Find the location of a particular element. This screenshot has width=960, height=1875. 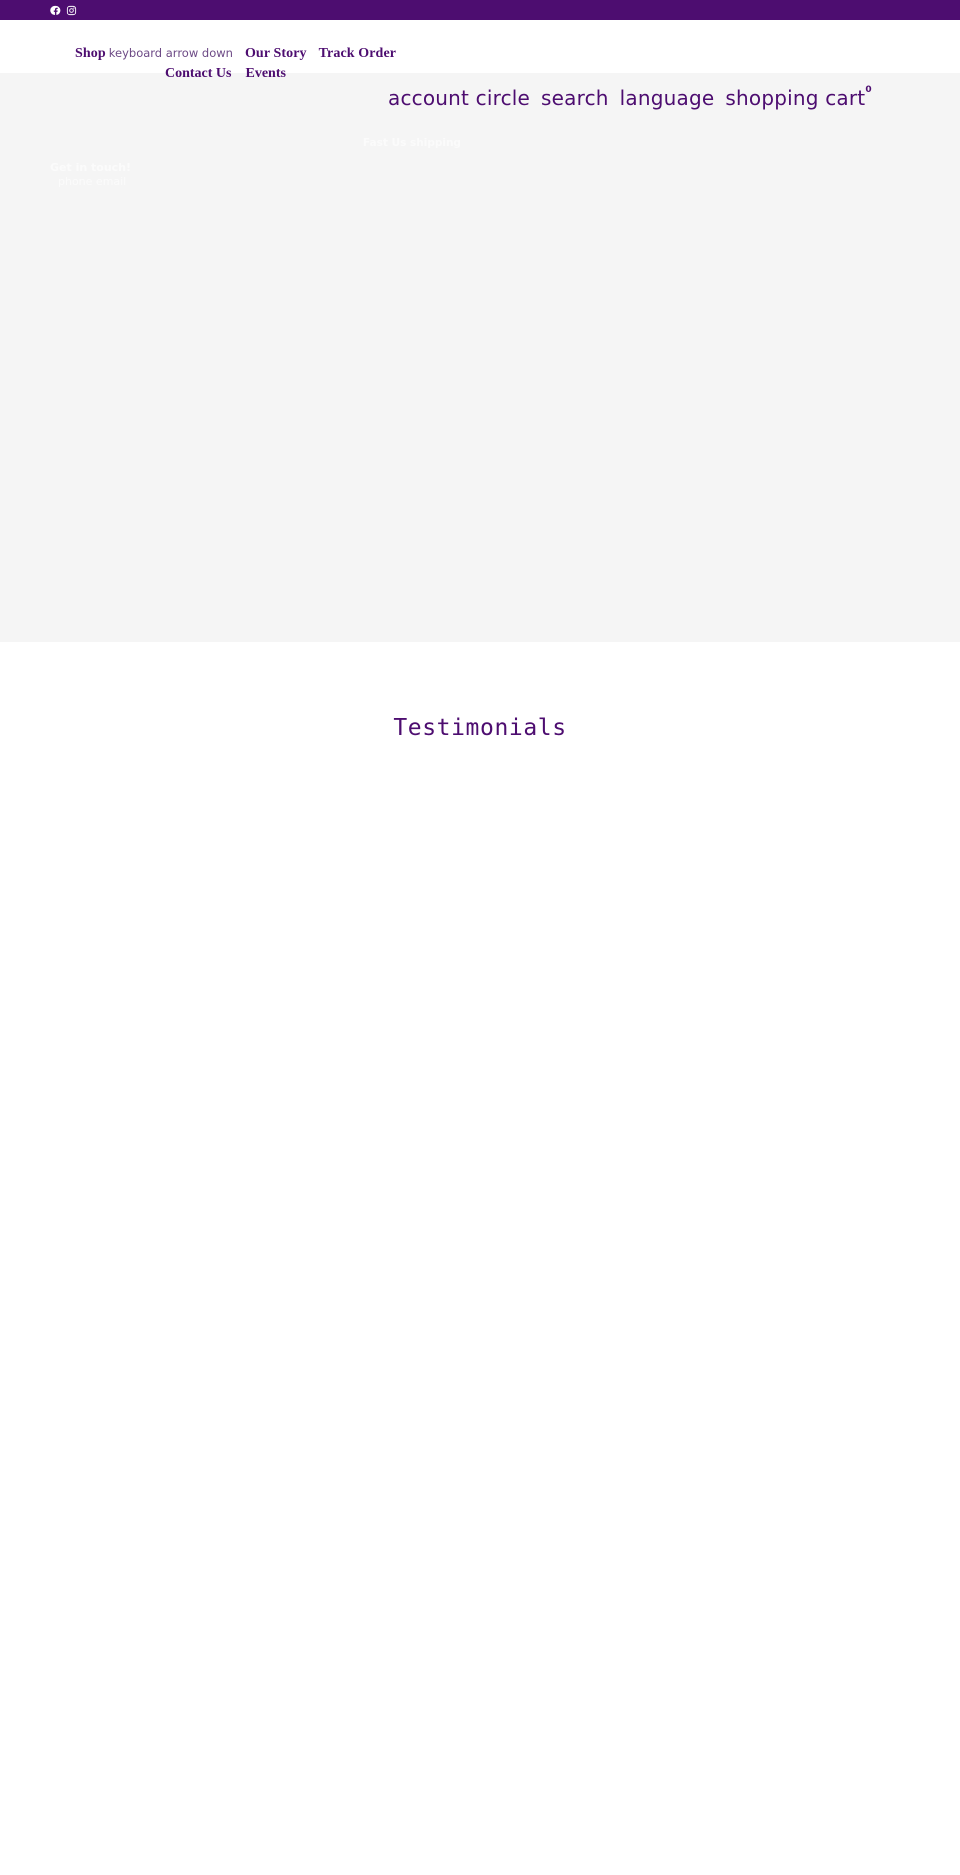

account-circle-icon: account circle is located at coordinates (459, 98).